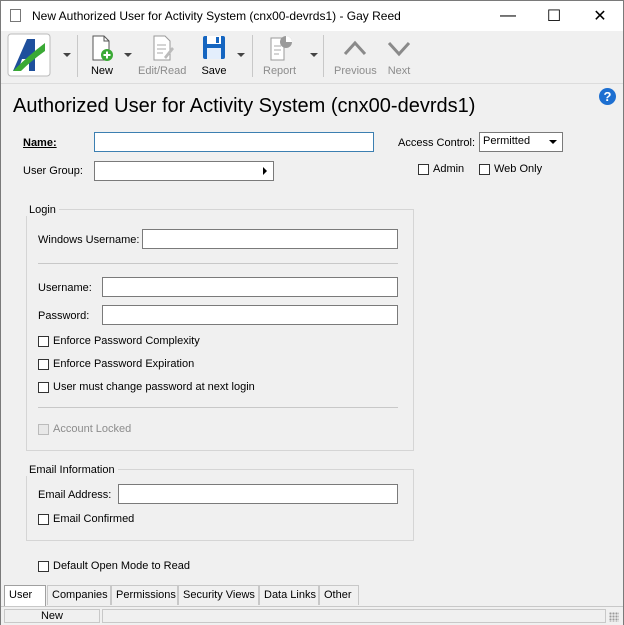 The image size is (624, 625). Describe the element at coordinates (162, 71) in the screenshot. I see `editread-label: Edit/Read` at that location.